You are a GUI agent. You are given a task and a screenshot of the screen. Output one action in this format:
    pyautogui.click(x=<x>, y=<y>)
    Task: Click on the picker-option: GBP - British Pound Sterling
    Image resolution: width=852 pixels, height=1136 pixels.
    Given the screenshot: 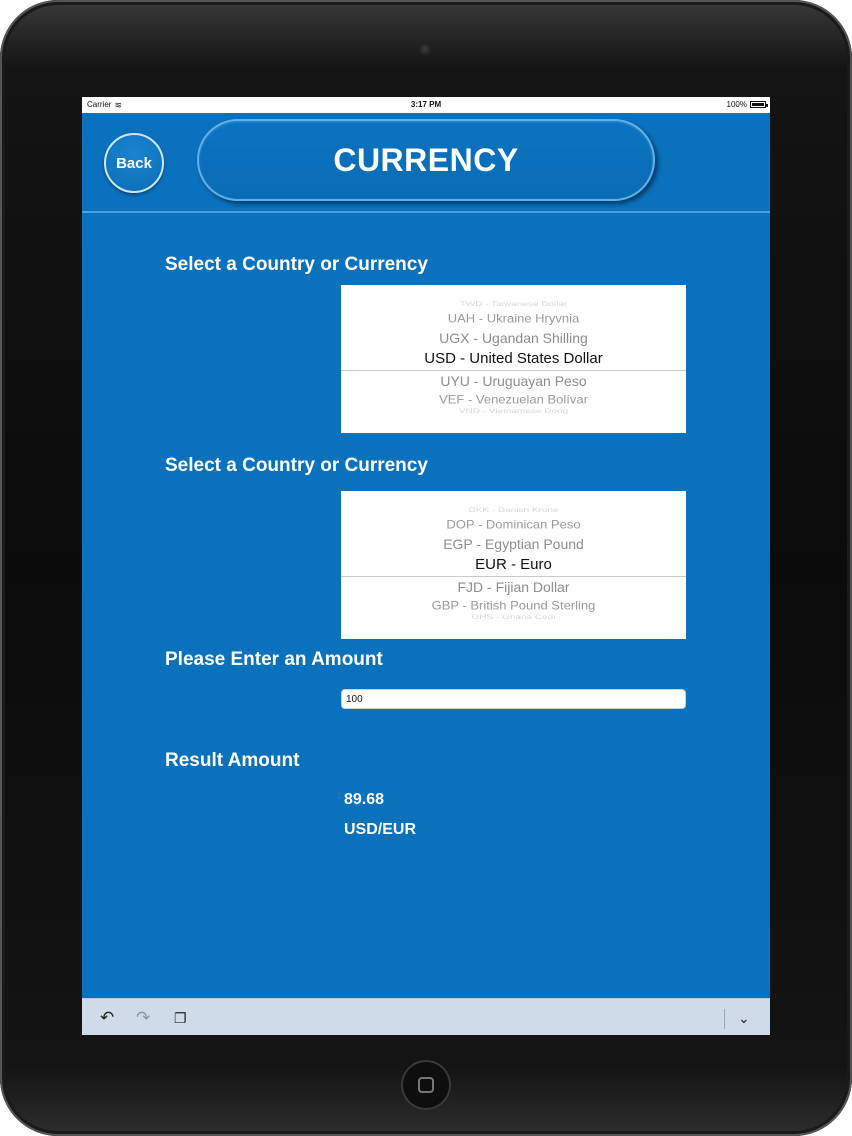 What is the action you would take?
    pyautogui.click(x=513, y=606)
    